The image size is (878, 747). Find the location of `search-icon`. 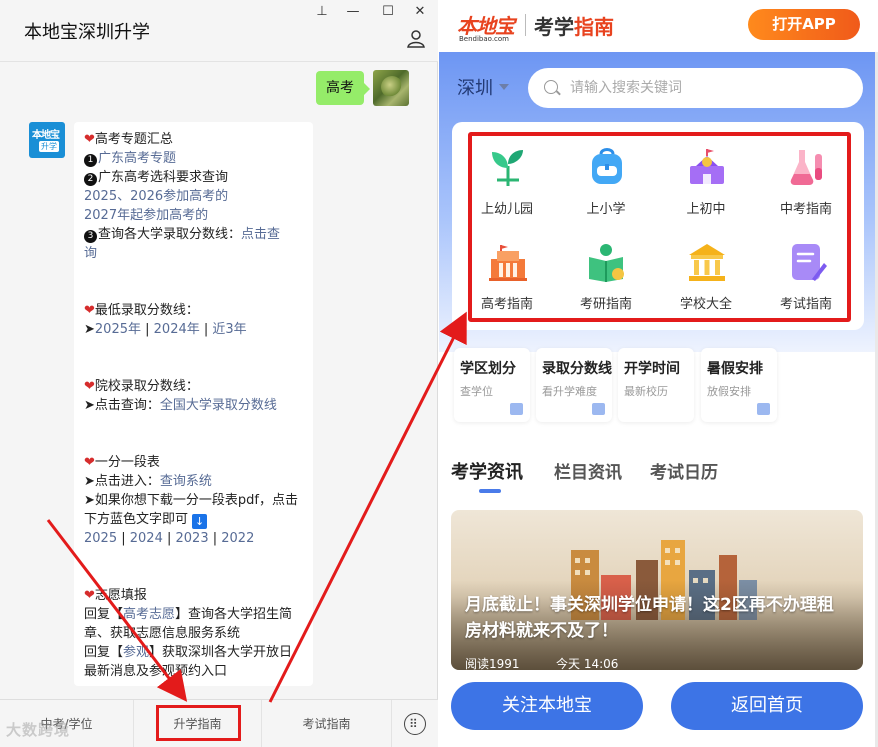

search-icon is located at coordinates (551, 87).